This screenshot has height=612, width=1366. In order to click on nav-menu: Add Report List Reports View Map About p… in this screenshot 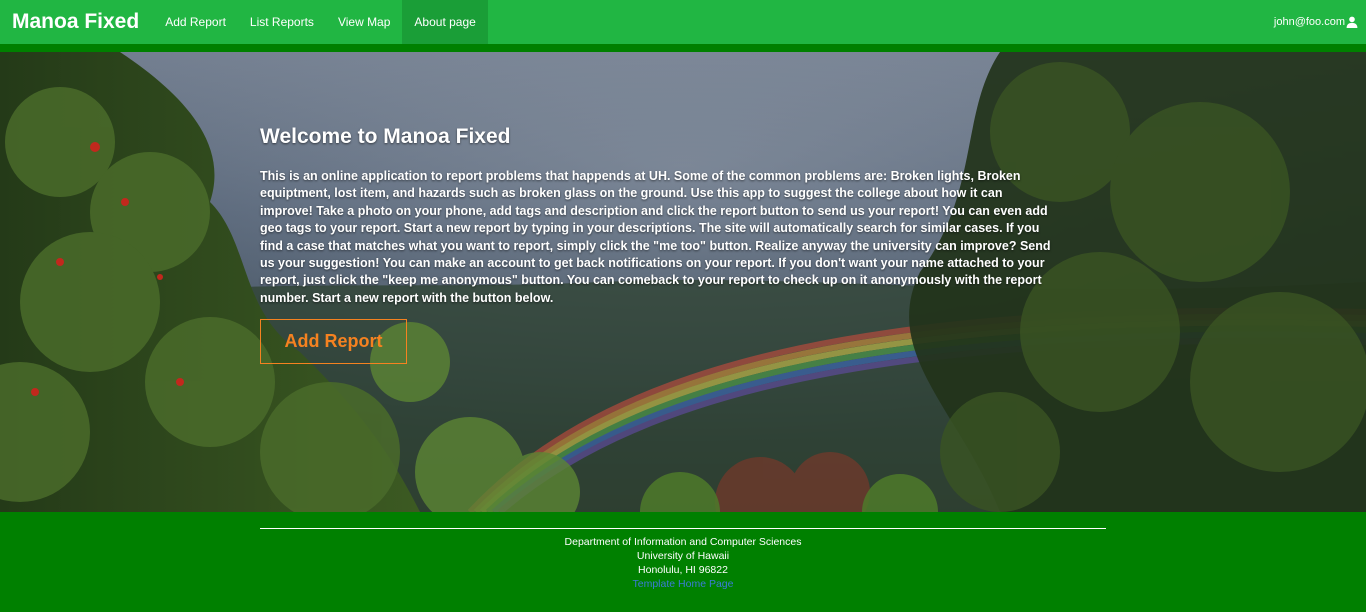, I will do `click(320, 22)`.